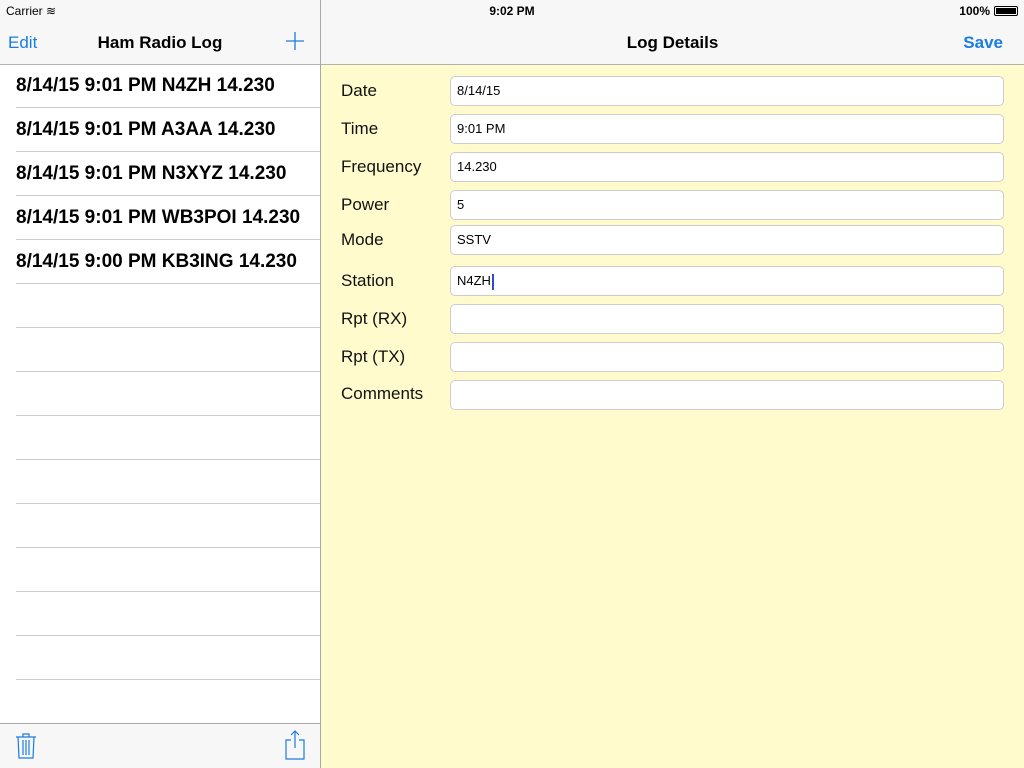 The width and height of the screenshot is (1024, 768). What do you see at coordinates (360, 128) in the screenshot?
I see `time-label: Time` at bounding box center [360, 128].